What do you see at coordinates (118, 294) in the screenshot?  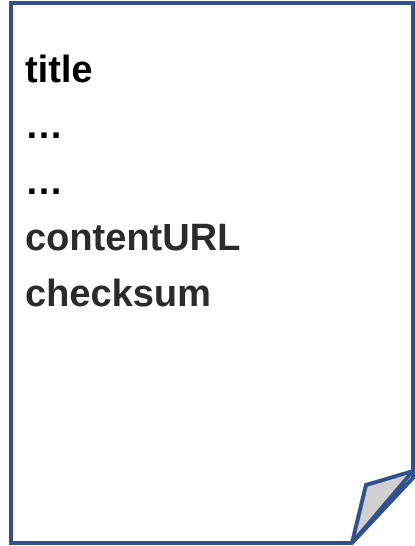 I see `field-checksum: checksum` at bounding box center [118, 294].